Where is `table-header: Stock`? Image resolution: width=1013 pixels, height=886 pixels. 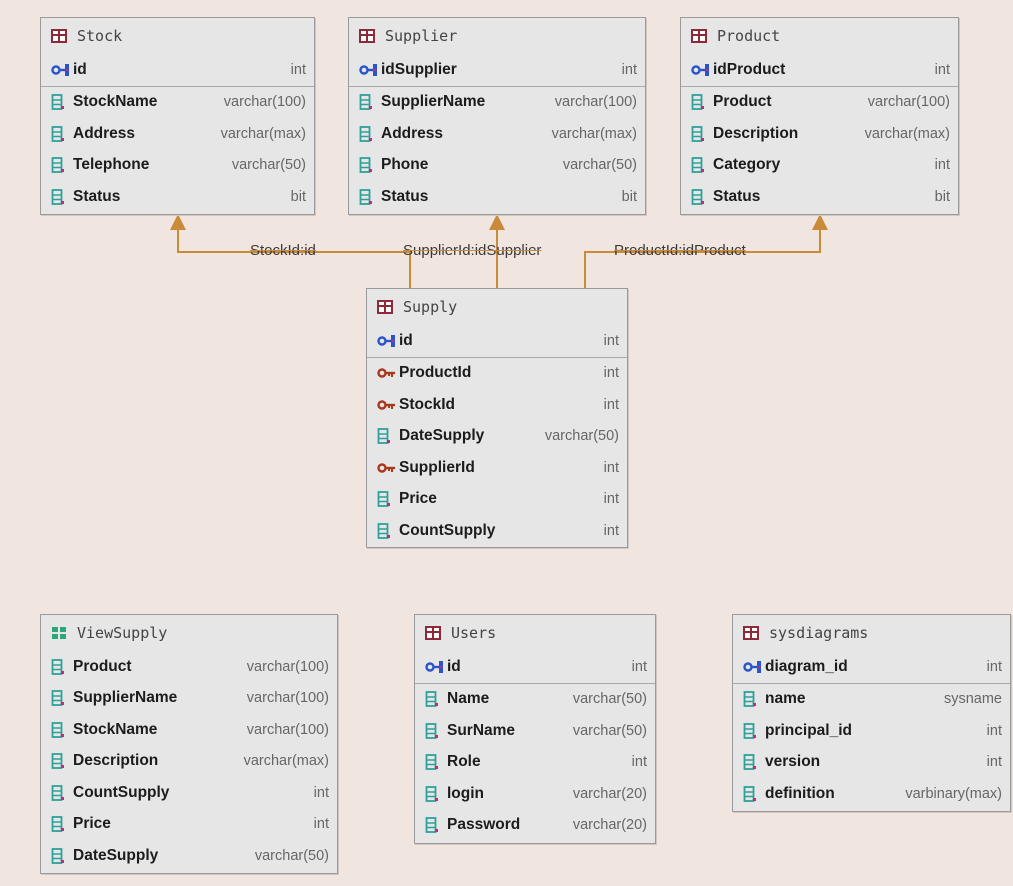
table-header: Stock is located at coordinates (177, 36).